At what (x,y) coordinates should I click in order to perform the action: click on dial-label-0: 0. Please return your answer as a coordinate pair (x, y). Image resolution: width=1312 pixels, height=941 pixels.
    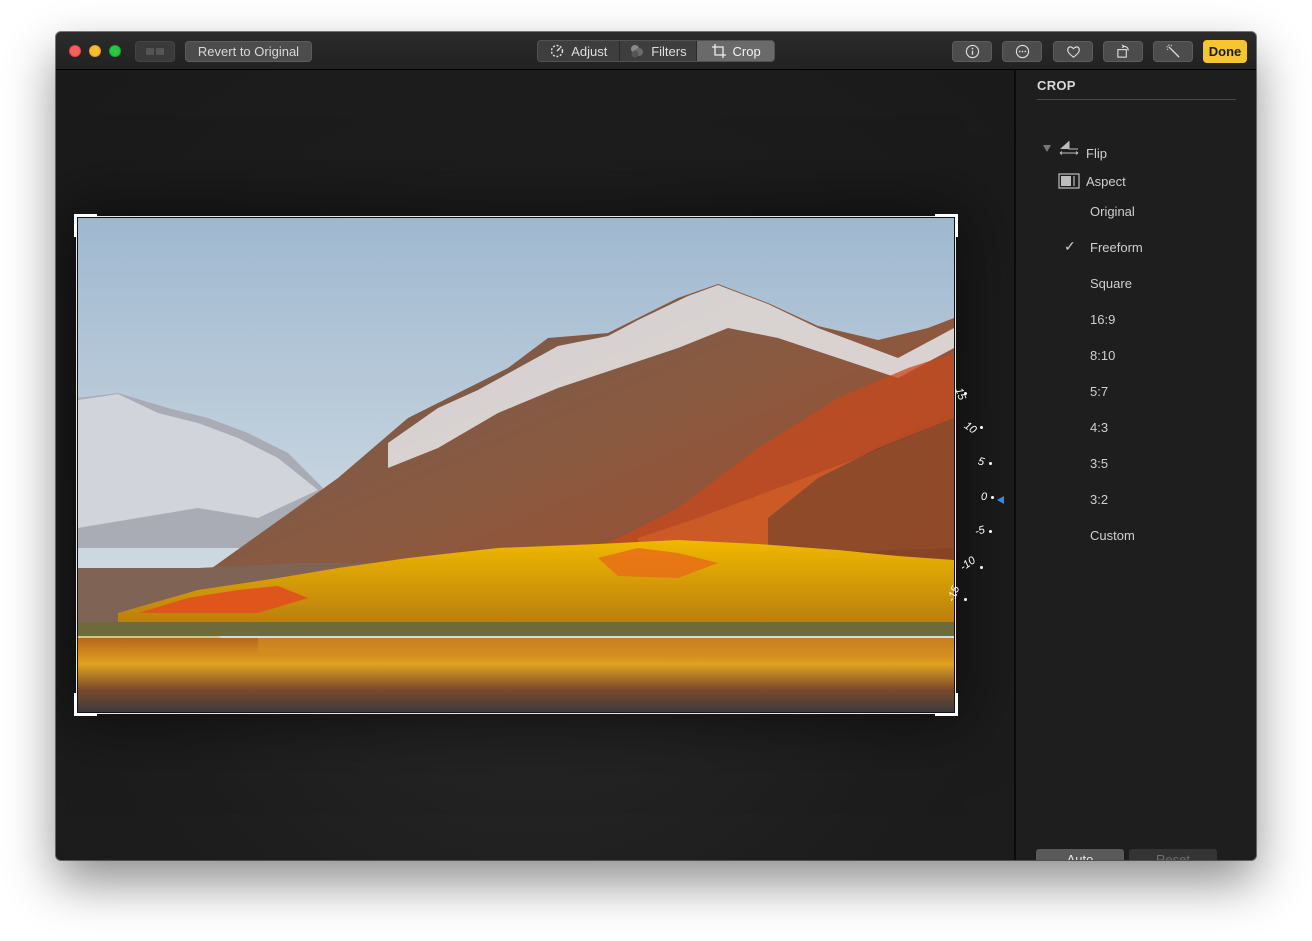
    Looking at the image, I should click on (984, 497).